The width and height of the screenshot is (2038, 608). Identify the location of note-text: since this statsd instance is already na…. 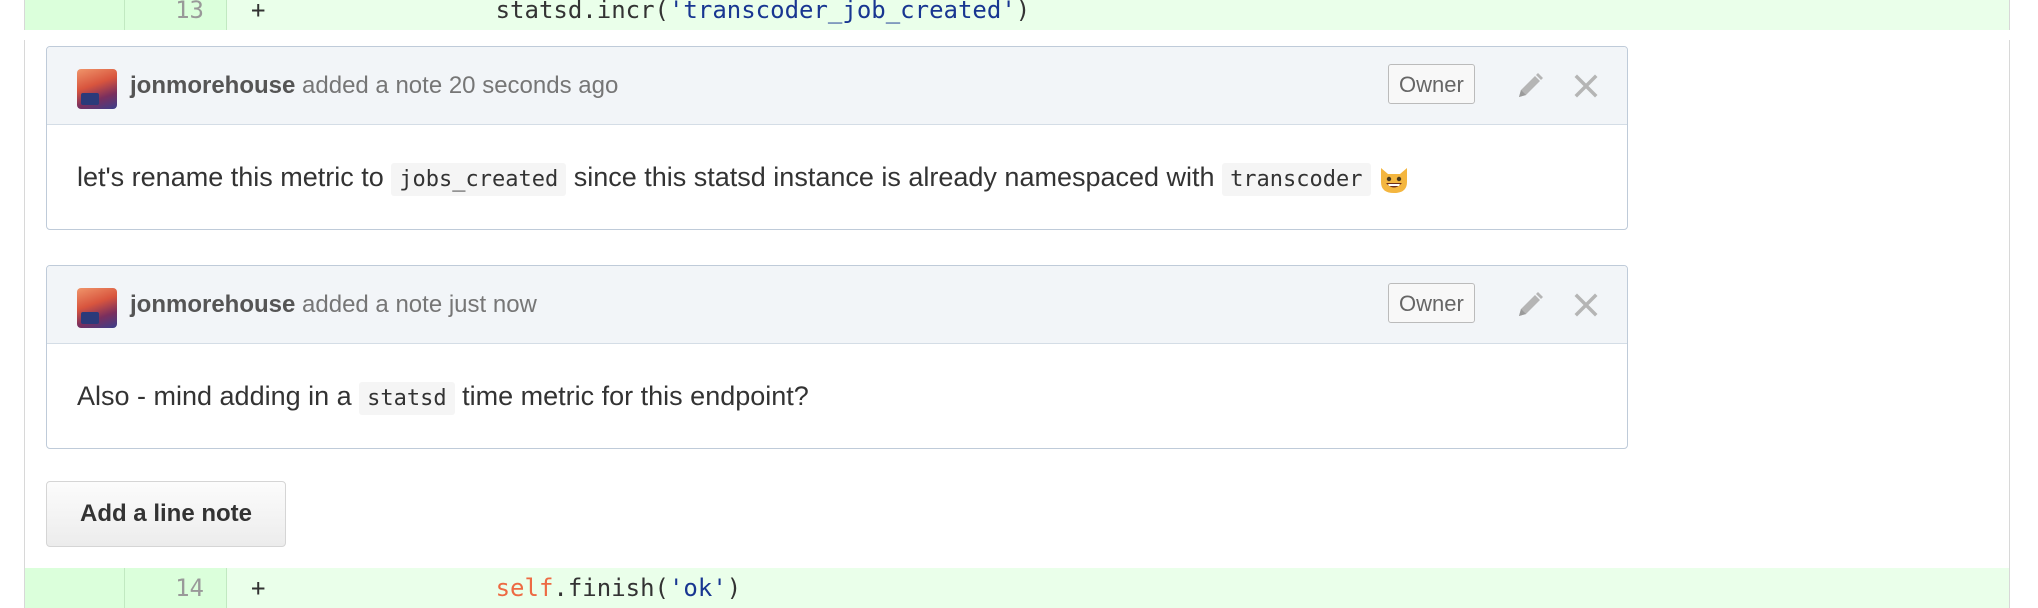
(894, 177).